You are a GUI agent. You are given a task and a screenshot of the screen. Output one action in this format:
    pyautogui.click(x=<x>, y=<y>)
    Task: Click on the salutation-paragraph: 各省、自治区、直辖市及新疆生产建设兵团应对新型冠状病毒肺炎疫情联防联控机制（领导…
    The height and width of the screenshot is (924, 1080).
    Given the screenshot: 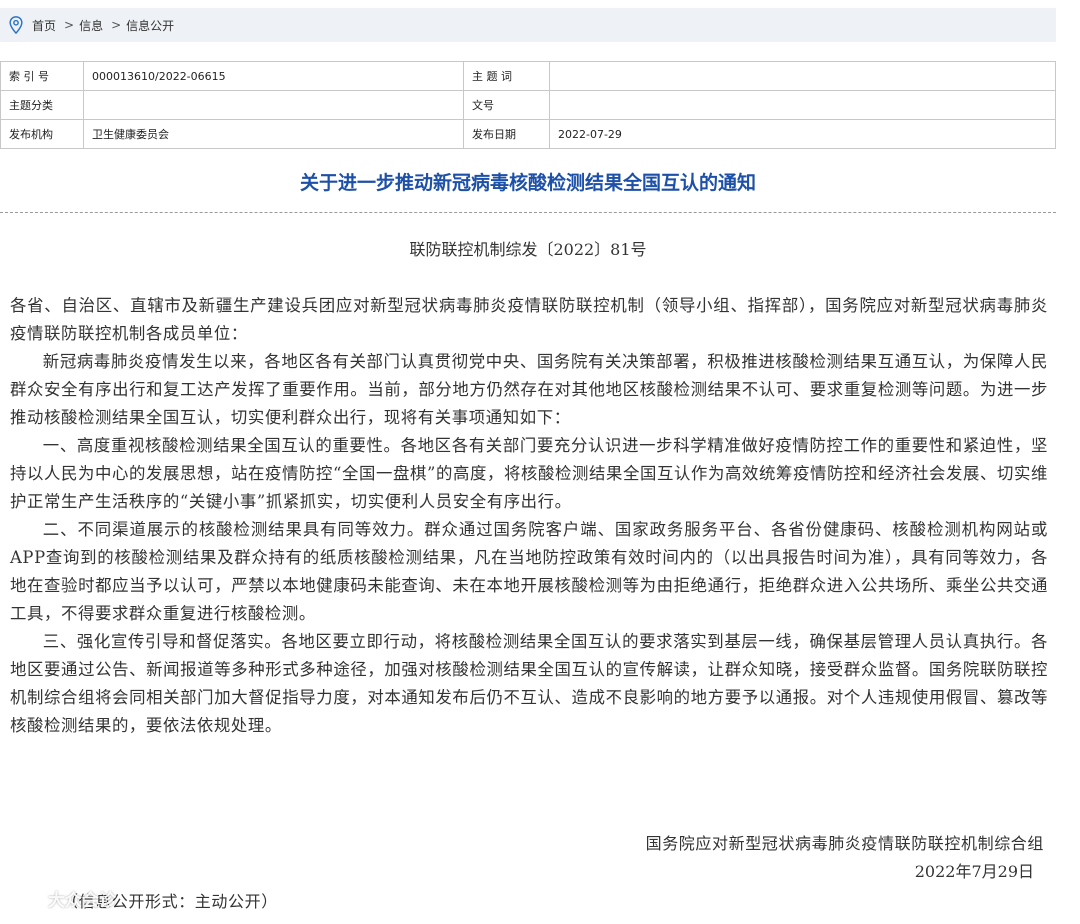 What is the action you would take?
    pyautogui.click(x=529, y=319)
    